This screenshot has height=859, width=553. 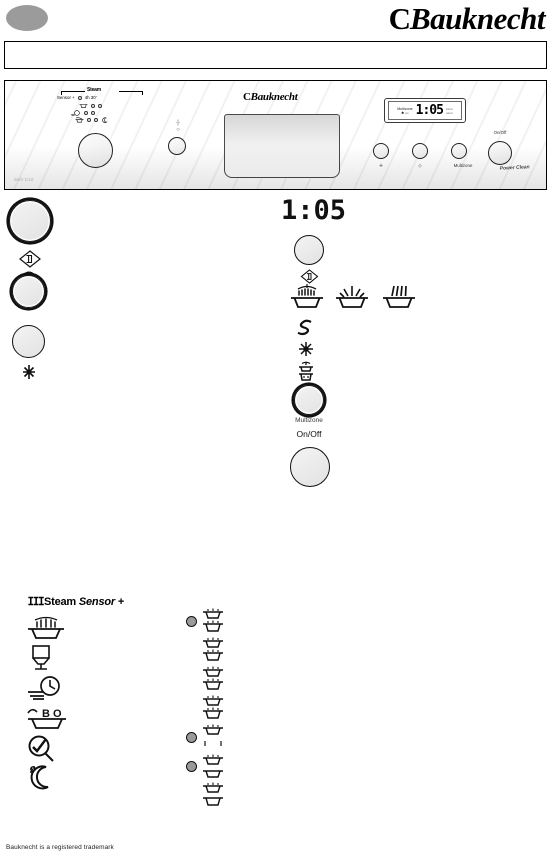 I want to click on panel-model-code: dwh b10, so click(x=24, y=179).